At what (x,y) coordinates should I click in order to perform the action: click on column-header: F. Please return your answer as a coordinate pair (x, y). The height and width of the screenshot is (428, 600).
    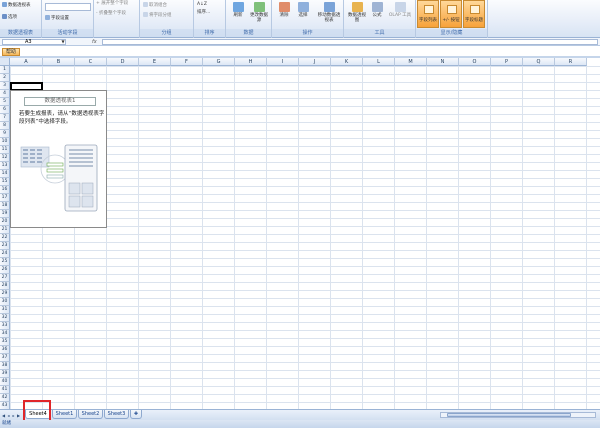
    Looking at the image, I should click on (187, 62).